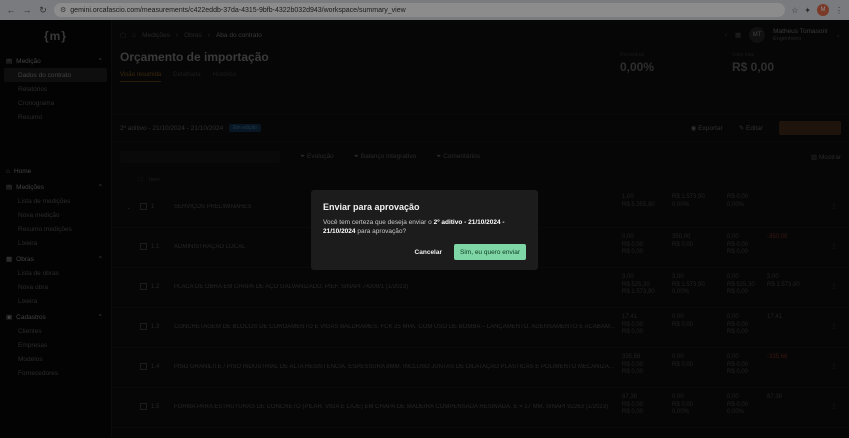  I want to click on confirm-send-button: Sim, eu quero enviar, so click(490, 252).